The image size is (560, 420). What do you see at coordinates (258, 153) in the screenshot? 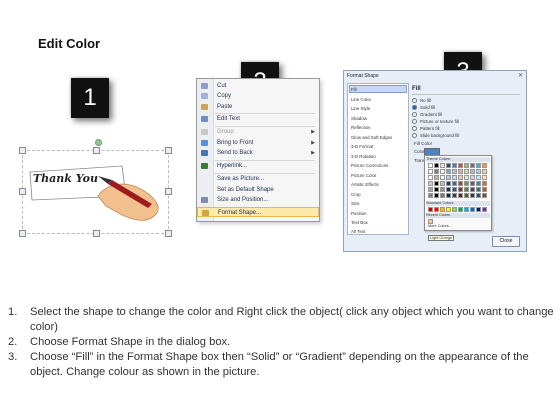
I see `menu-item-send-to-back: Send to Back ▶` at bounding box center [258, 153].